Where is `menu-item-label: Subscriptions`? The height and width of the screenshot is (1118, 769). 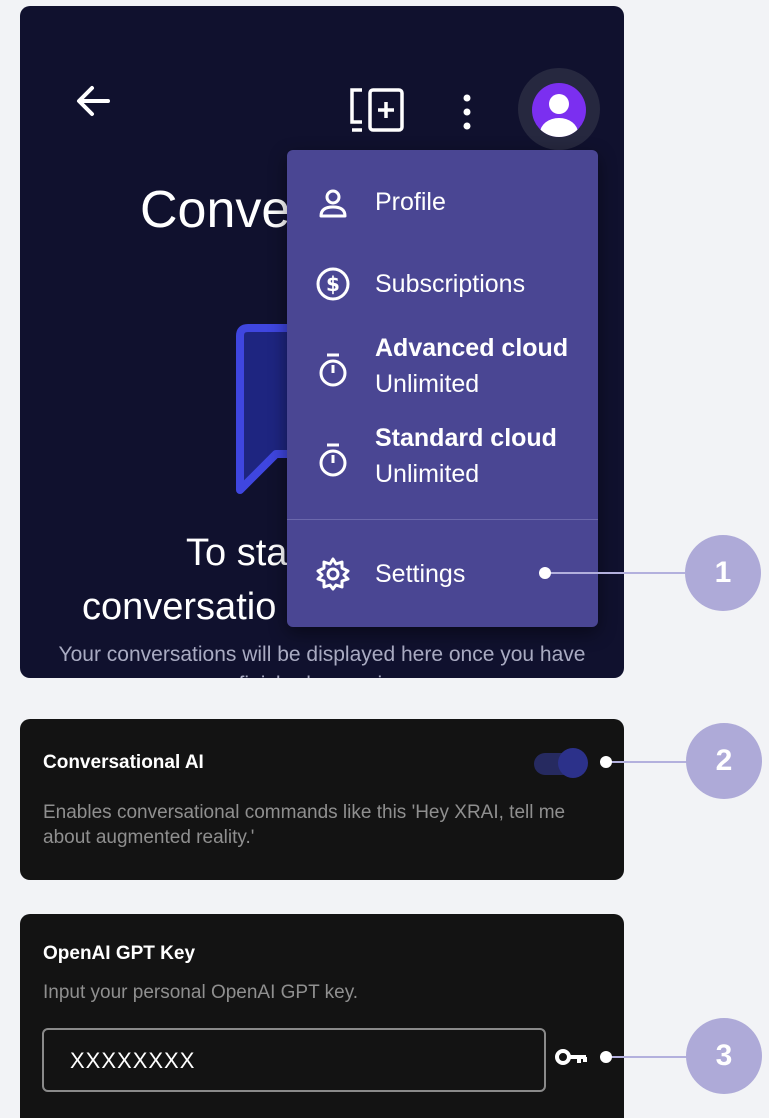
menu-item-label: Subscriptions is located at coordinates (450, 284).